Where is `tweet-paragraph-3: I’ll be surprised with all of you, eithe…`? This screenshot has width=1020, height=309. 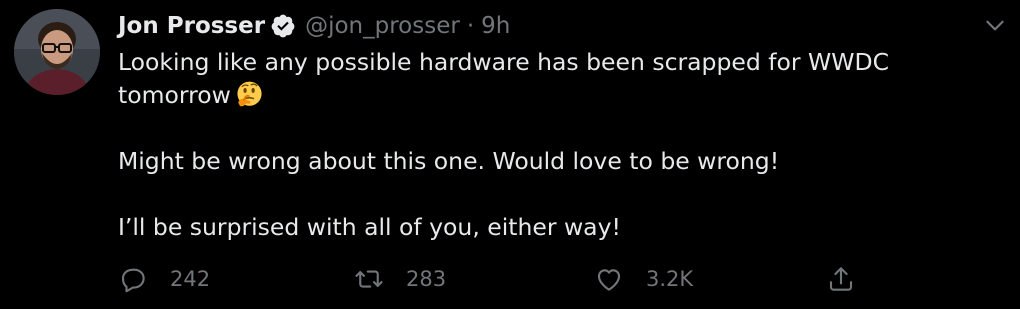
tweet-paragraph-3: I’ll be surprised with all of you, eithe… is located at coordinates (369, 227).